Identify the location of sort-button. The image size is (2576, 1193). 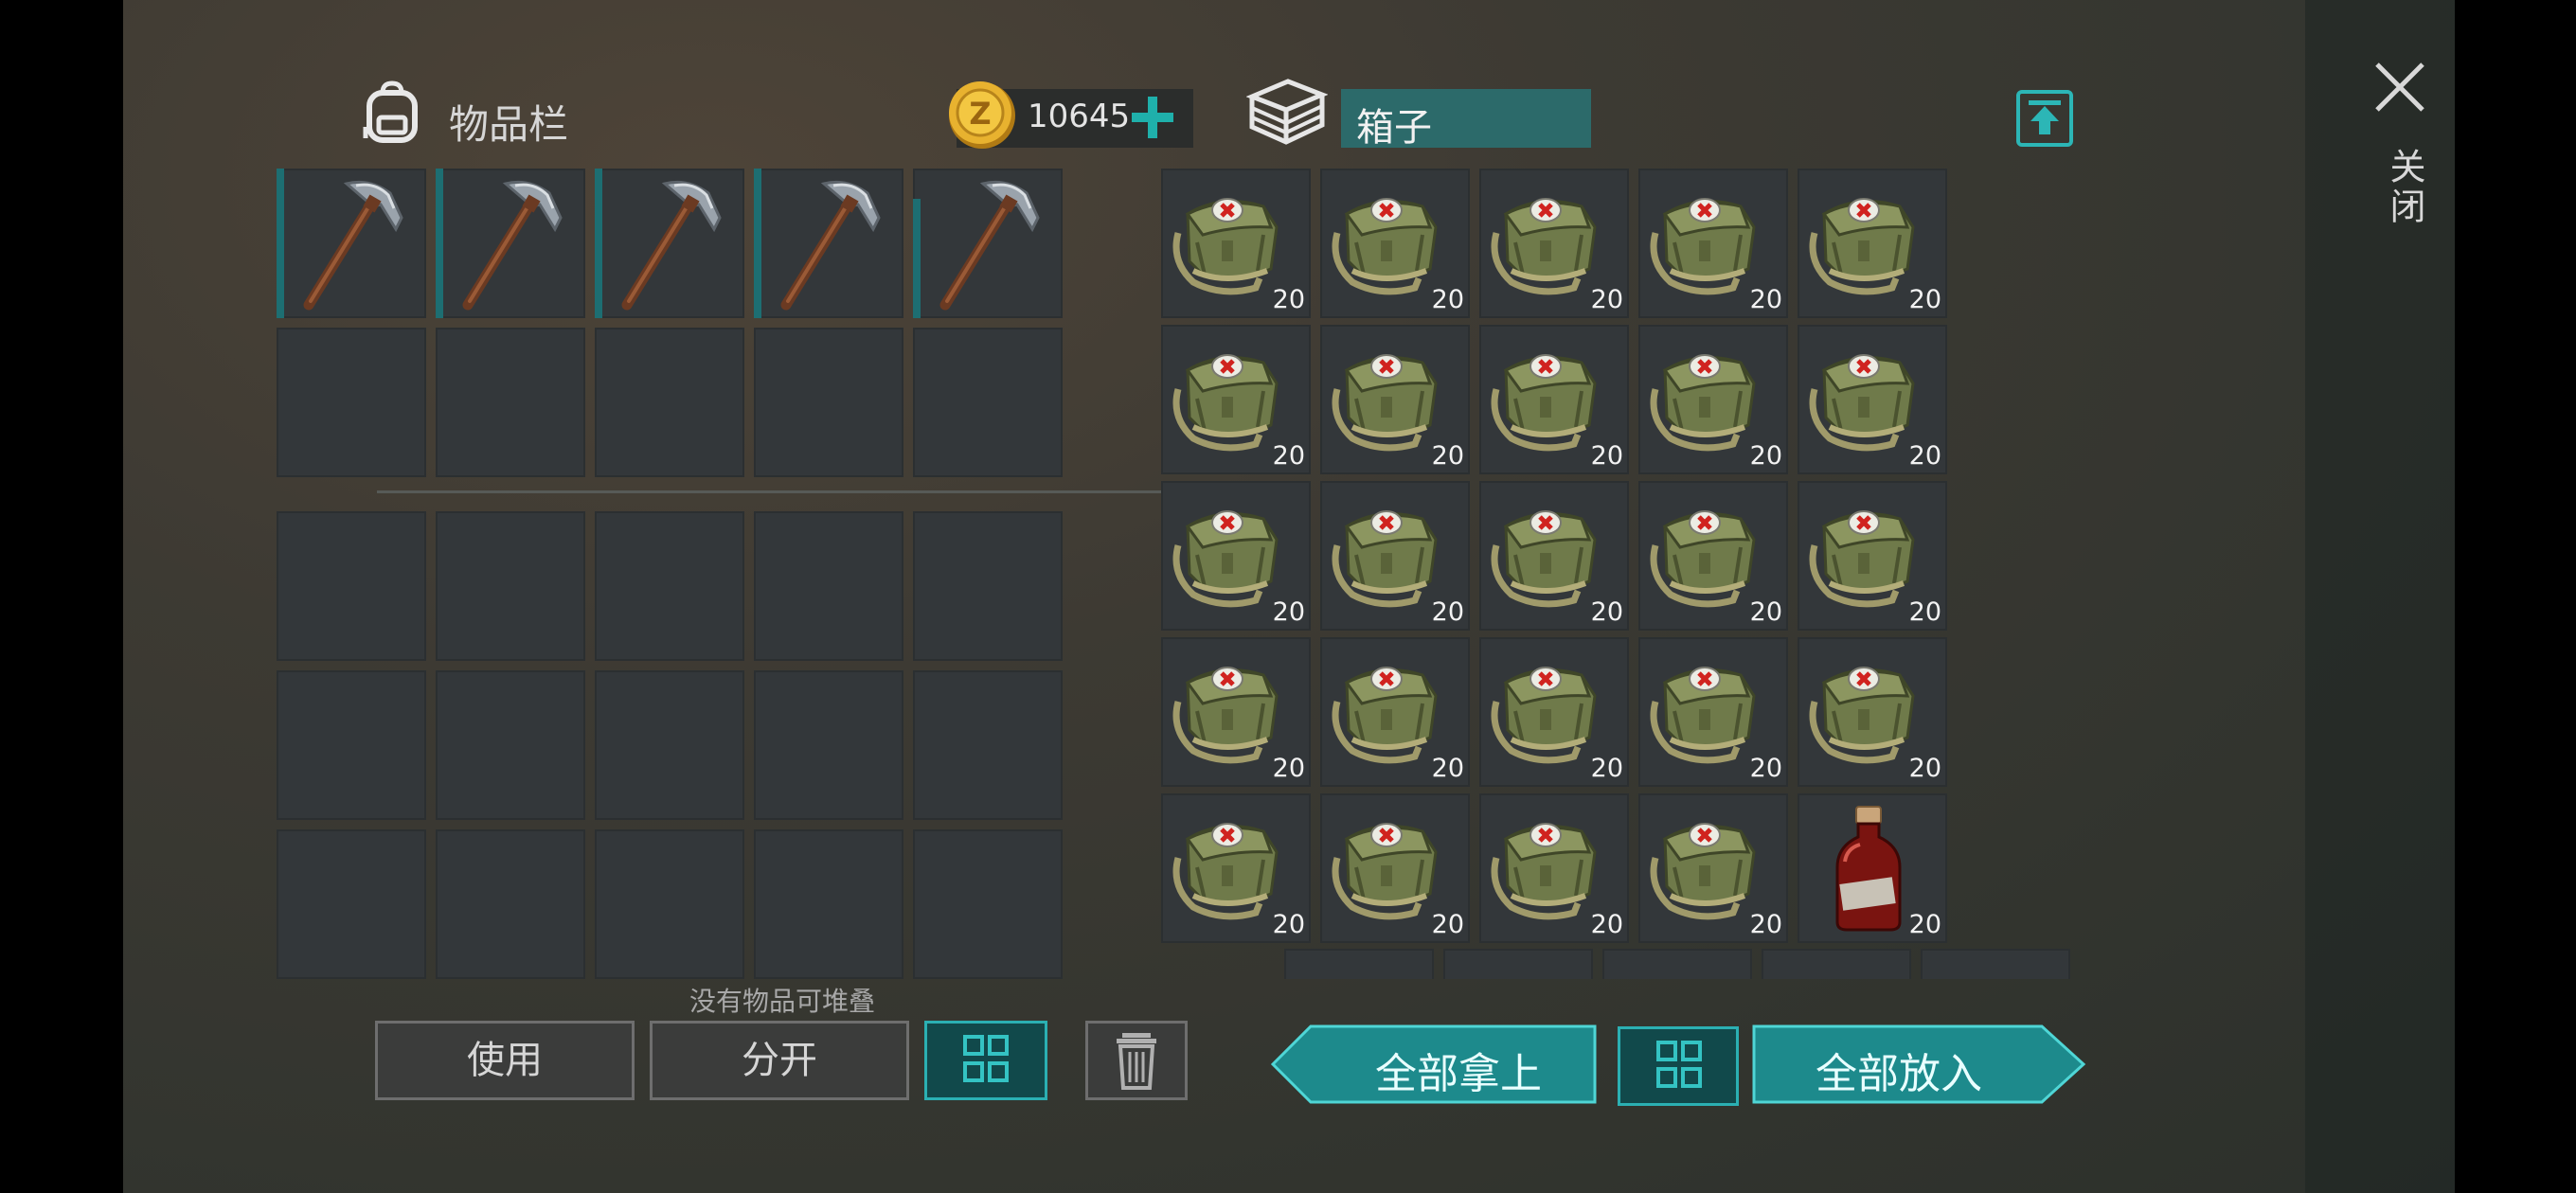
(985, 1060).